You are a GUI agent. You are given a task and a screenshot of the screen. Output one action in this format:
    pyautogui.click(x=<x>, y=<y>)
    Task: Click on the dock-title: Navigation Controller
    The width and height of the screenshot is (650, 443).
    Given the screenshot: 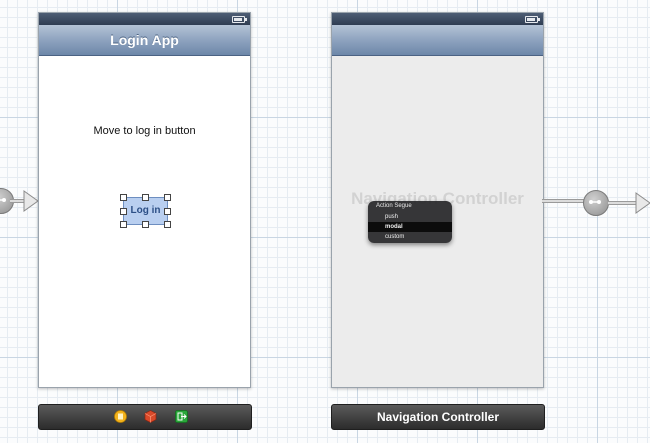 What is the action you would take?
    pyautogui.click(x=437, y=417)
    